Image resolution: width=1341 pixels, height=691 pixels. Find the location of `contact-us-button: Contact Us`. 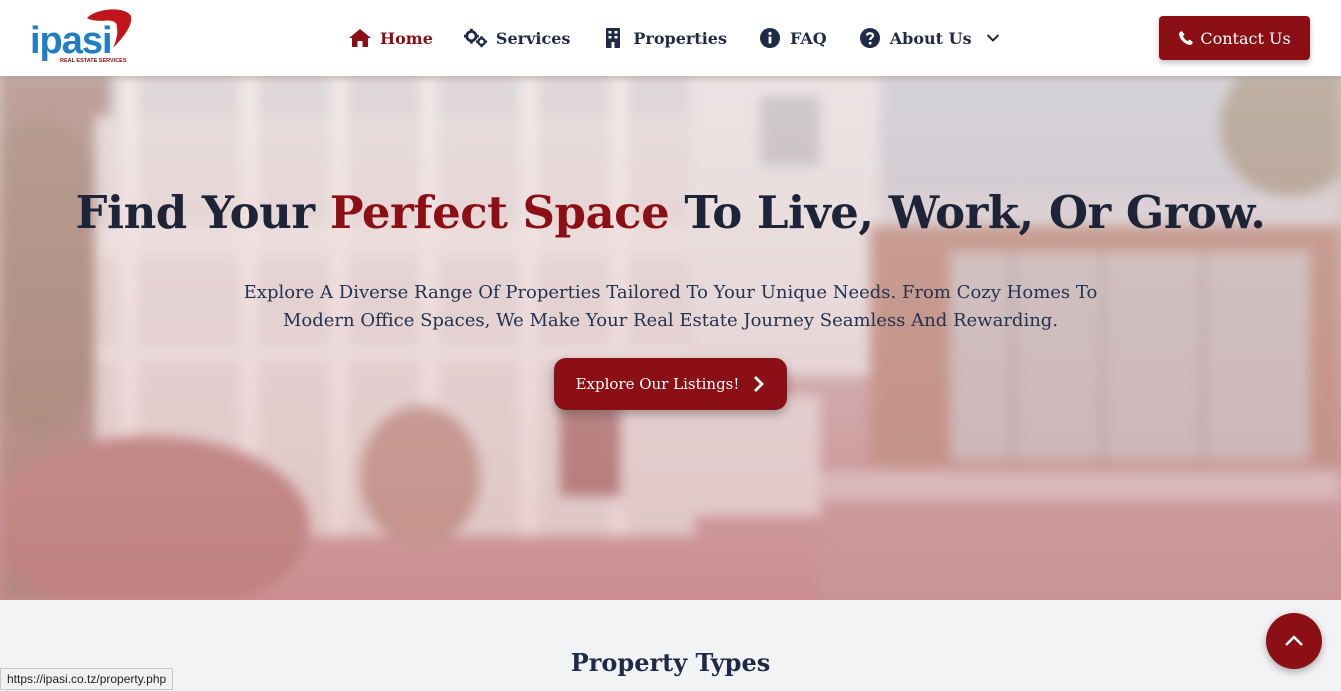

contact-us-button: Contact Us is located at coordinates (1234, 38).